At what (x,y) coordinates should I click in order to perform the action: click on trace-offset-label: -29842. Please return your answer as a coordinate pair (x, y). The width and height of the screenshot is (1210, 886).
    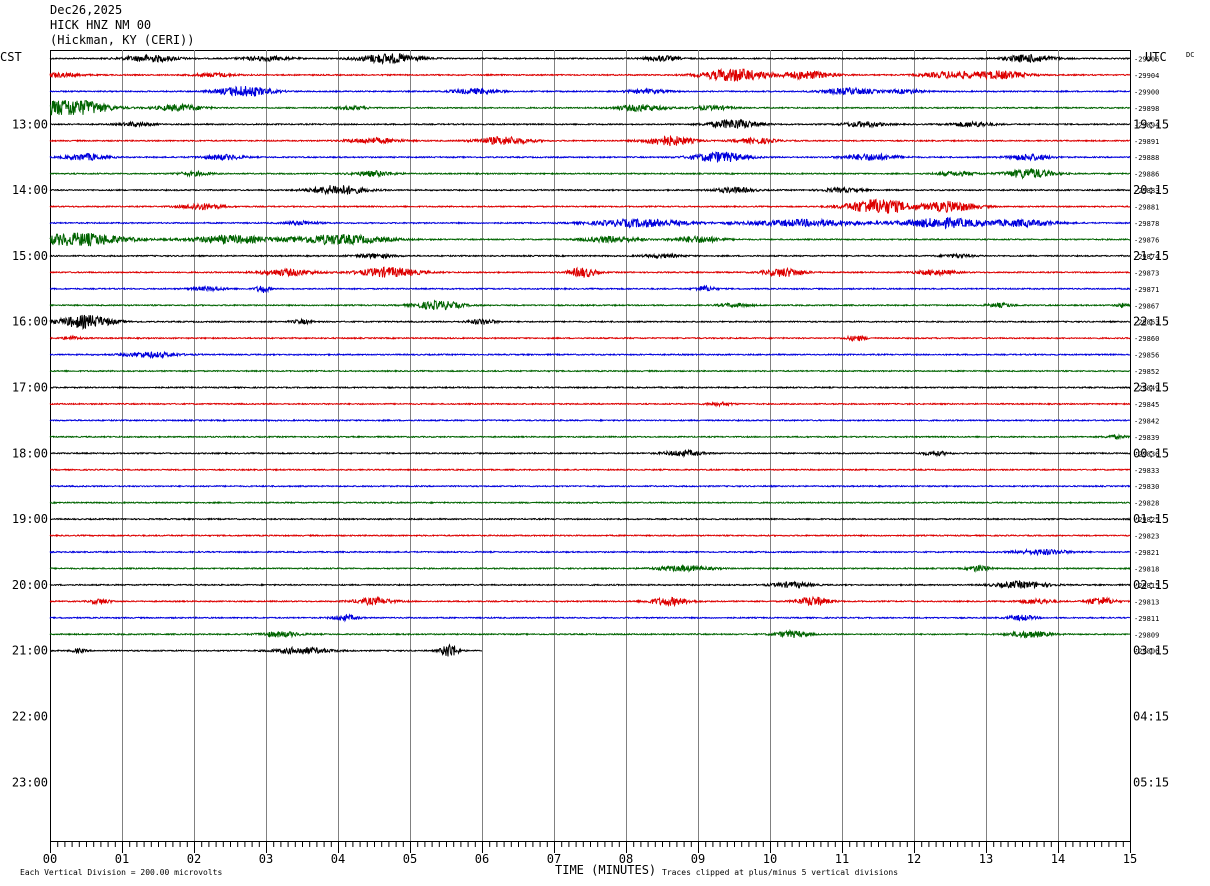
    Looking at the image, I should click on (1146, 421).